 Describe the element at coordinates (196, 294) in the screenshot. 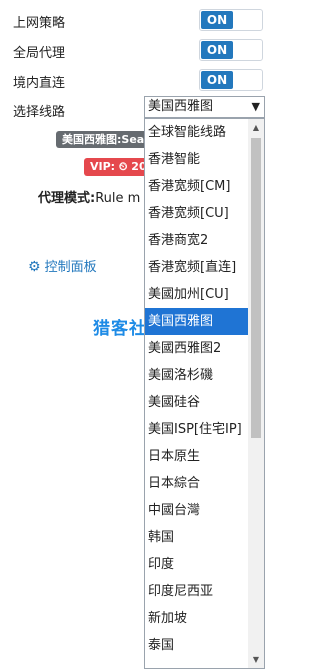

I see `route-option: 美國加州[CU]` at that location.